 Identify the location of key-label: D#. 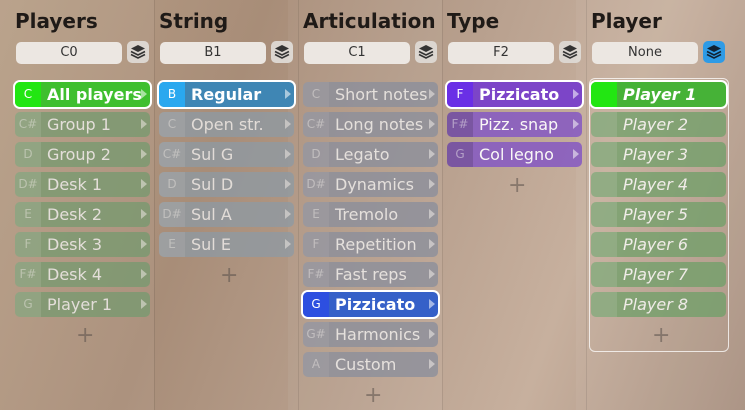
(28, 184).